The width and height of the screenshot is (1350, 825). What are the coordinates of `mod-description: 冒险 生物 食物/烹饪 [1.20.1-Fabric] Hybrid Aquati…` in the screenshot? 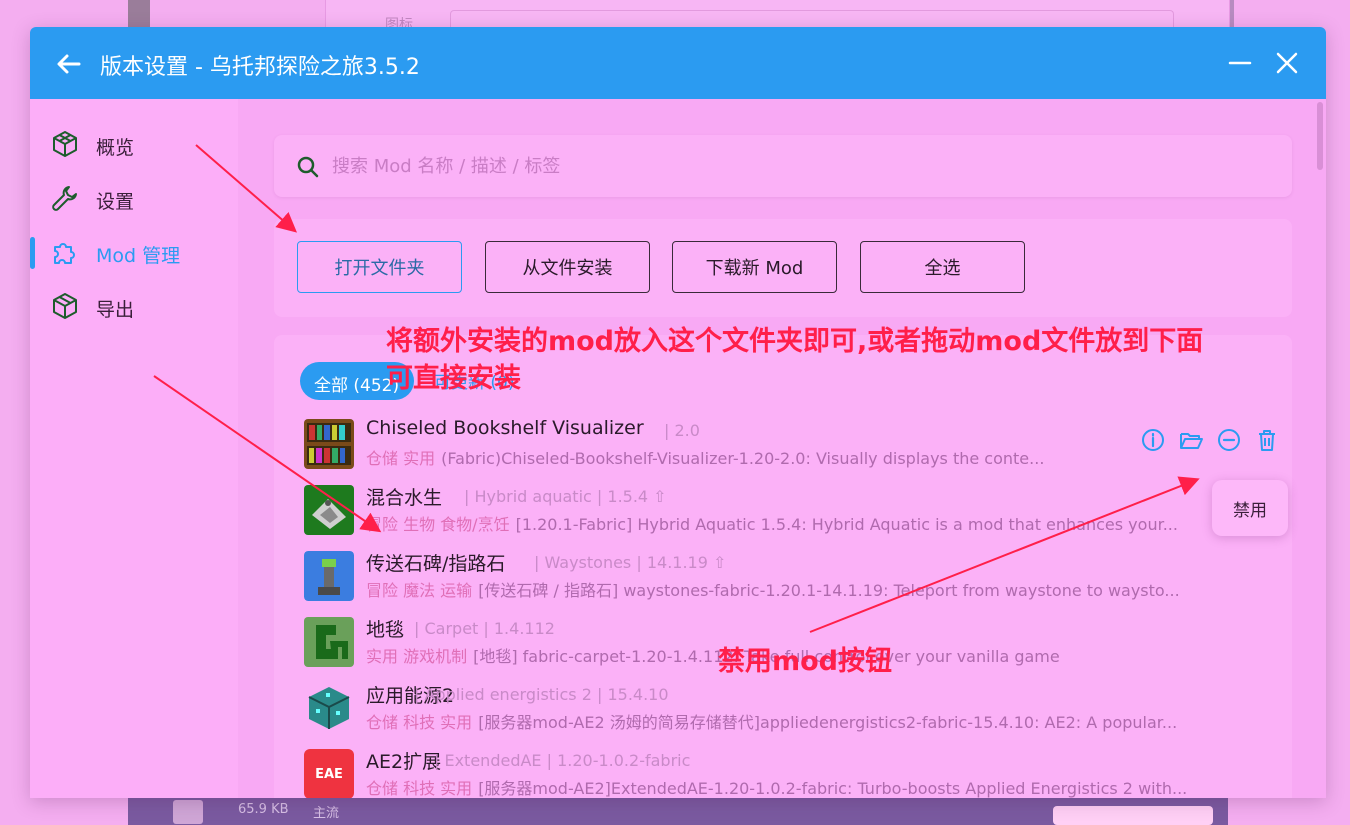 It's located at (806, 523).